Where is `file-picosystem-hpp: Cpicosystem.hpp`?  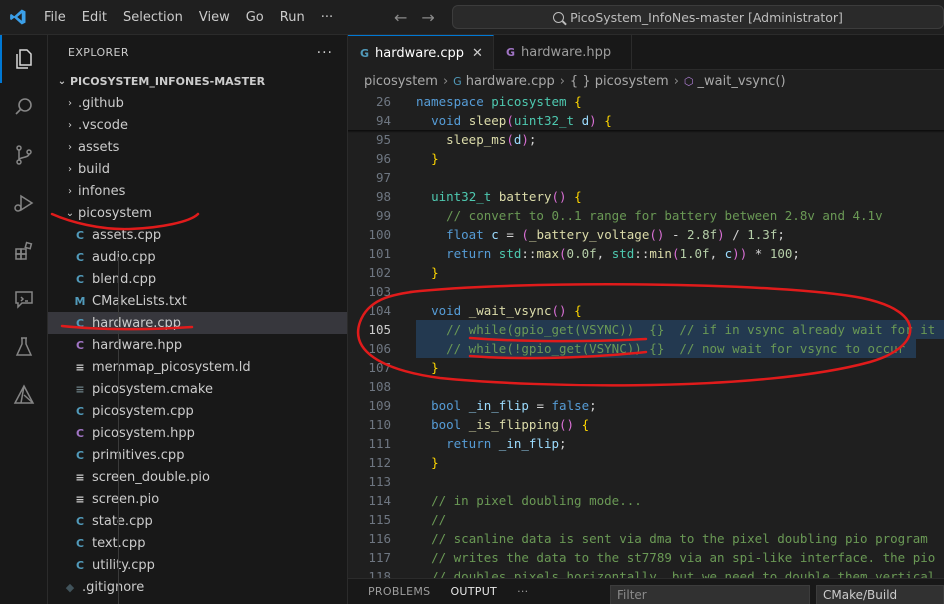 file-picosystem-hpp: Cpicosystem.hpp is located at coordinates (197, 433).